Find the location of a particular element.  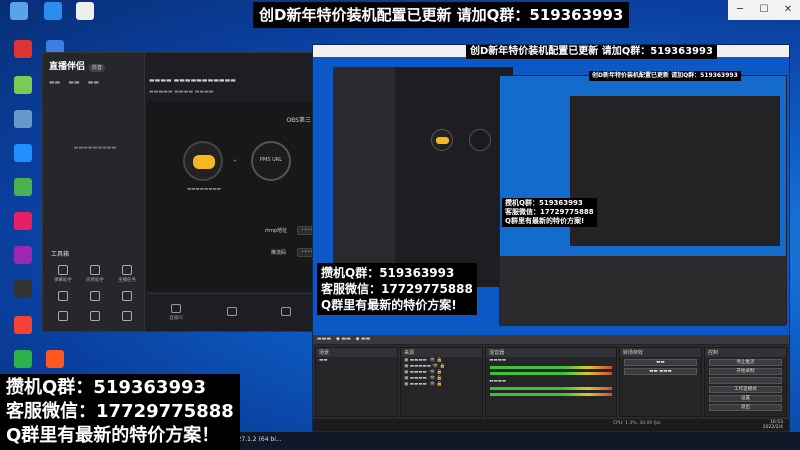

stop-streaming-button: 停止推流 is located at coordinates (745, 362).